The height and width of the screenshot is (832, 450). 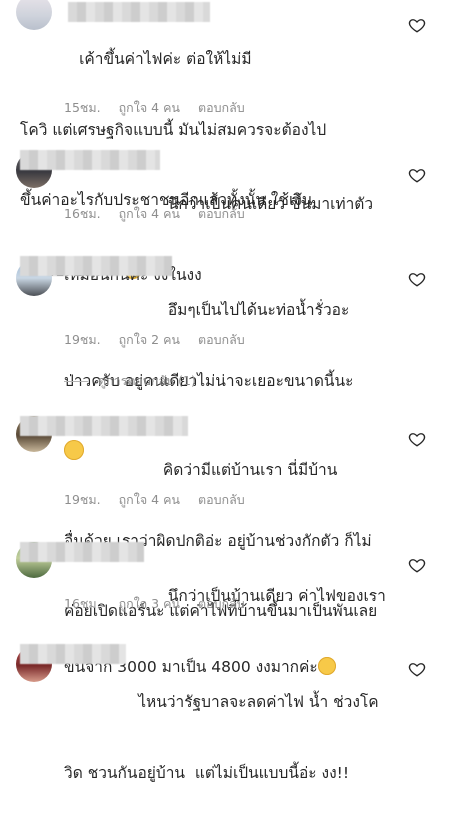 What do you see at coordinates (199, 702) in the screenshot?
I see `comment-line: ไหนว่ารัฐบาลจะลดค่าไฟ น้ำ ช่วงโค` at bounding box center [199, 702].